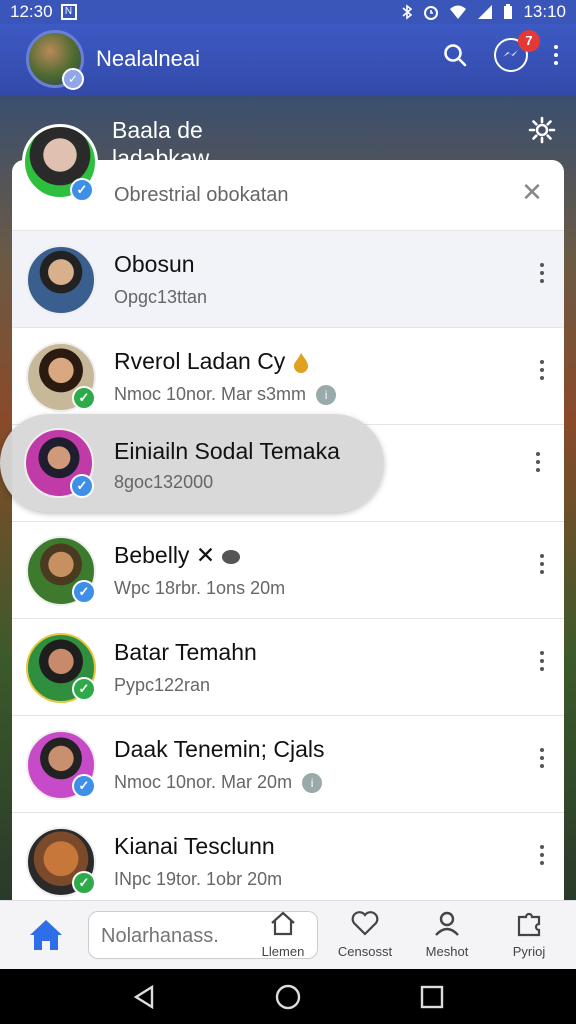 Image resolution: width=576 pixels, height=1024 pixels. Describe the element at coordinates (201, 195) in the screenshot. I see `search-field: Obrestrial obokatan` at that location.